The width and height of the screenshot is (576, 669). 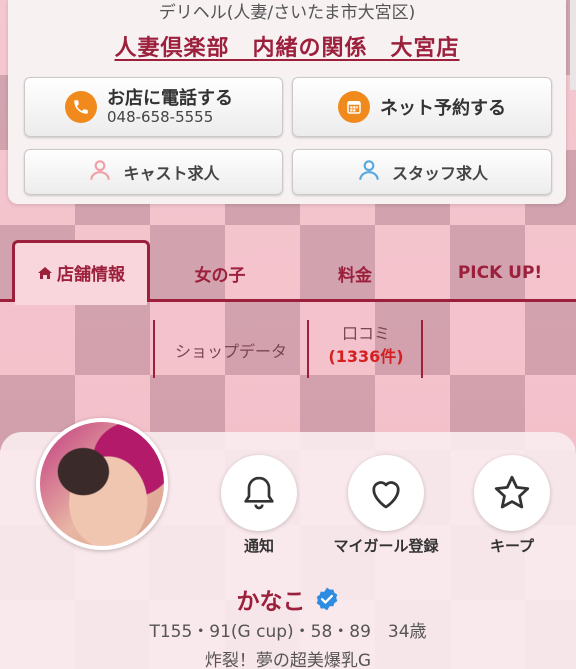 I want to click on heart-icon, so click(x=386, y=495).